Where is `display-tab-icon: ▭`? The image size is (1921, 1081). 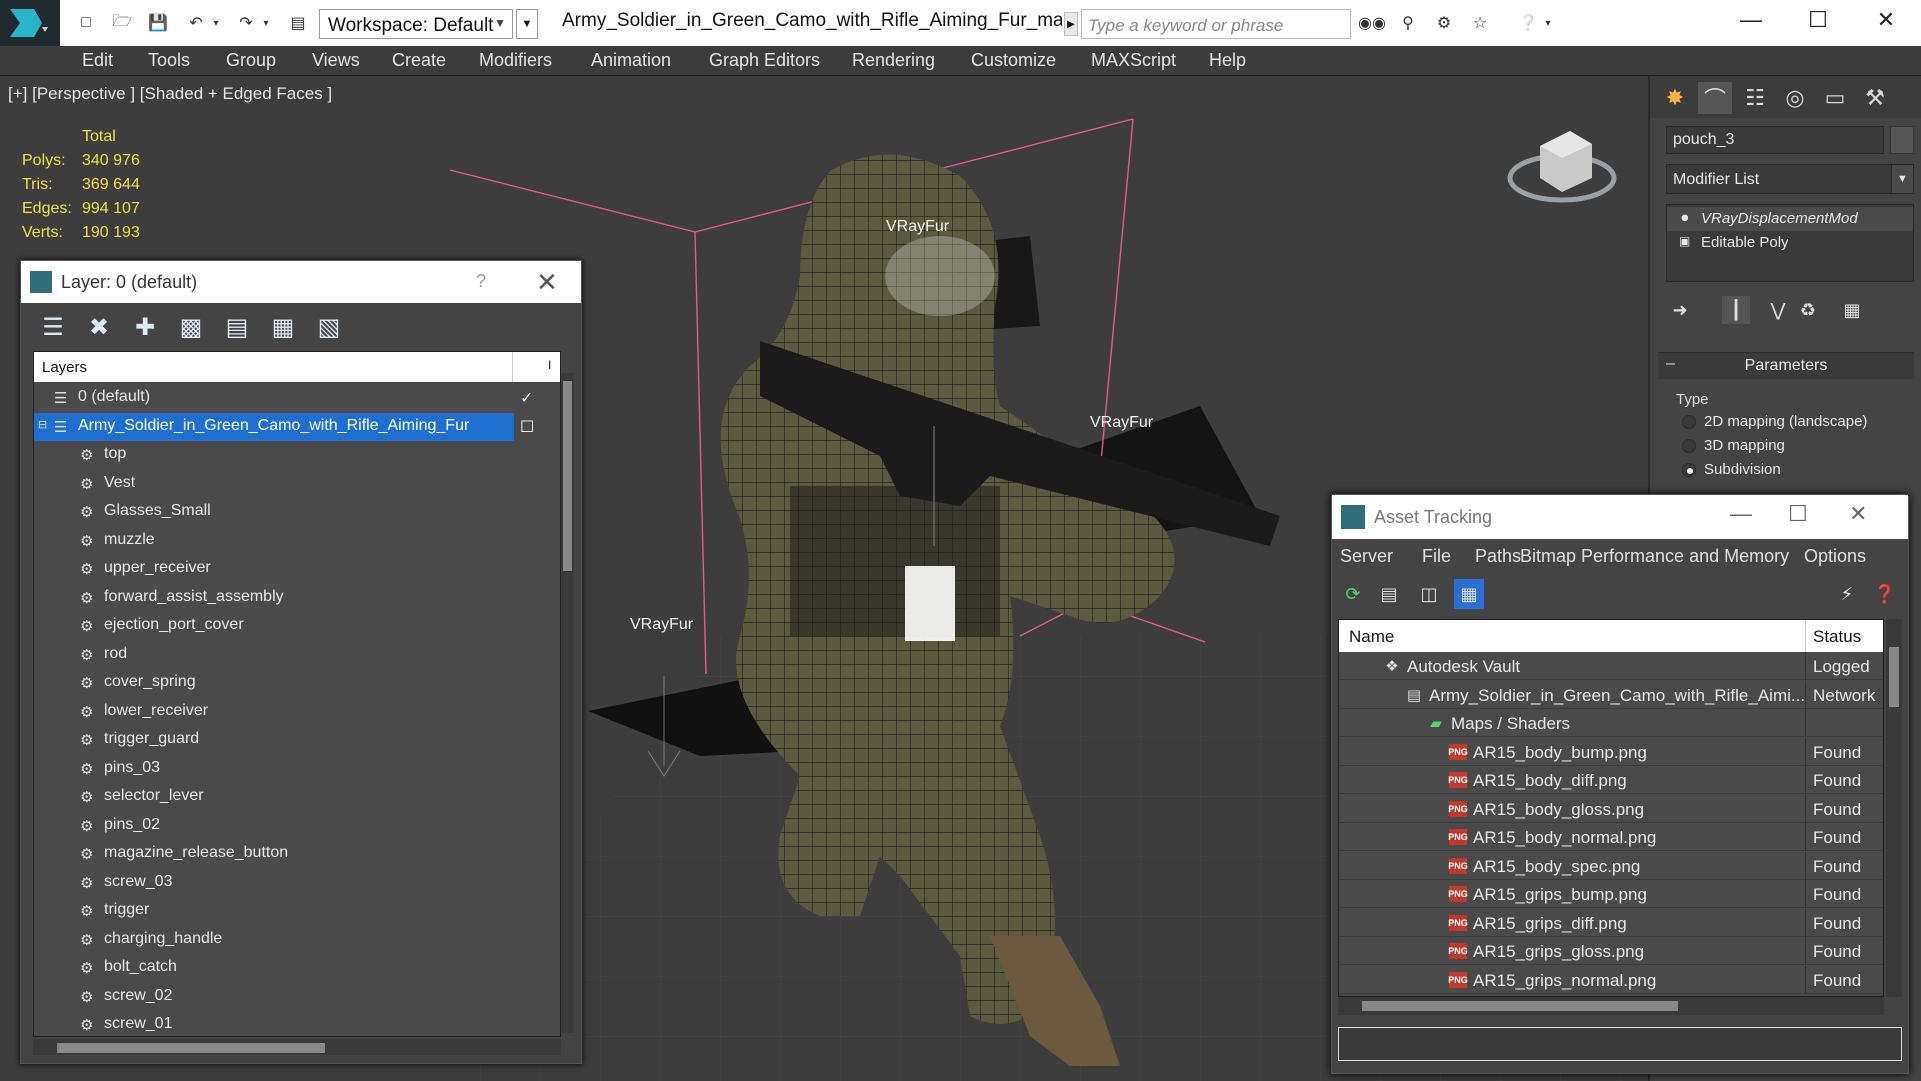 display-tab-icon: ▭ is located at coordinates (1835, 98).